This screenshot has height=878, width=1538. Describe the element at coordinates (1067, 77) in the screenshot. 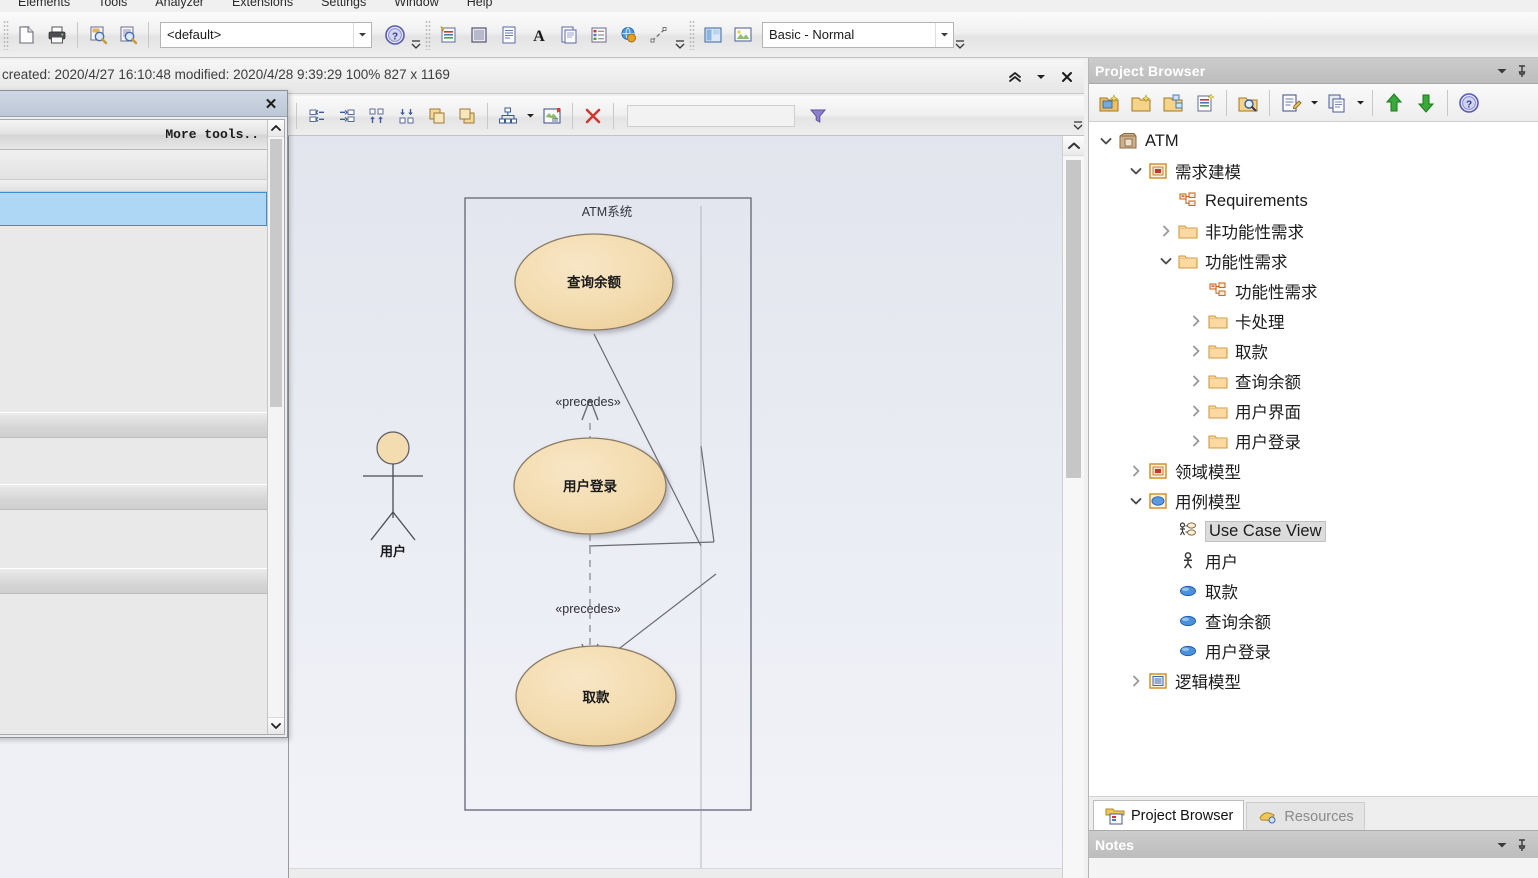

I see `close-button` at that location.